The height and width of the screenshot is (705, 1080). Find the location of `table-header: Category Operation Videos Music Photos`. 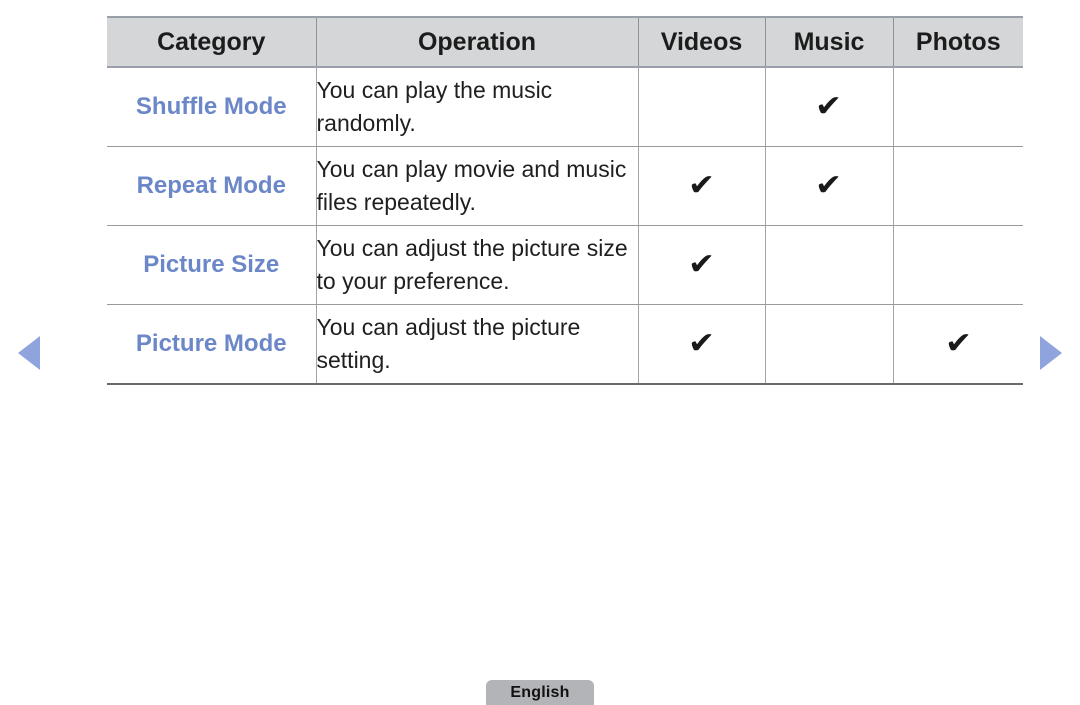

table-header: Category Operation Videos Music Photos is located at coordinates (565, 42).